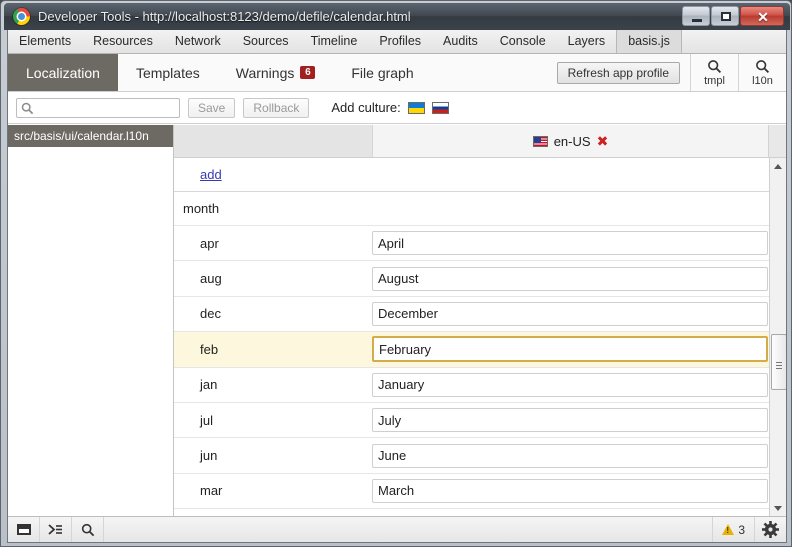  Describe the element at coordinates (440, 107) in the screenshot. I see `flag-ru-icon` at that location.